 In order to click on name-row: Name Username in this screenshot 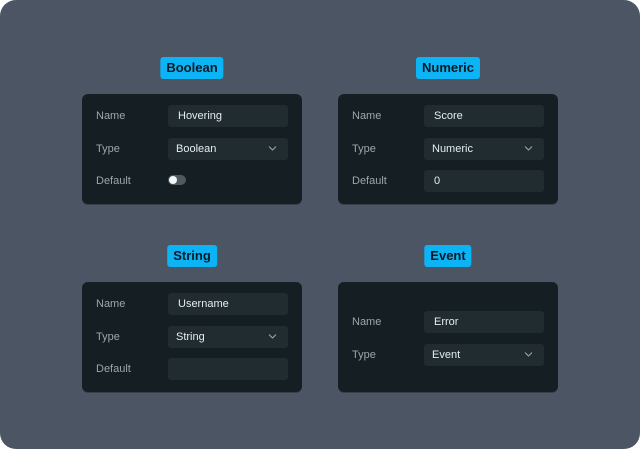, I will do `click(192, 304)`.